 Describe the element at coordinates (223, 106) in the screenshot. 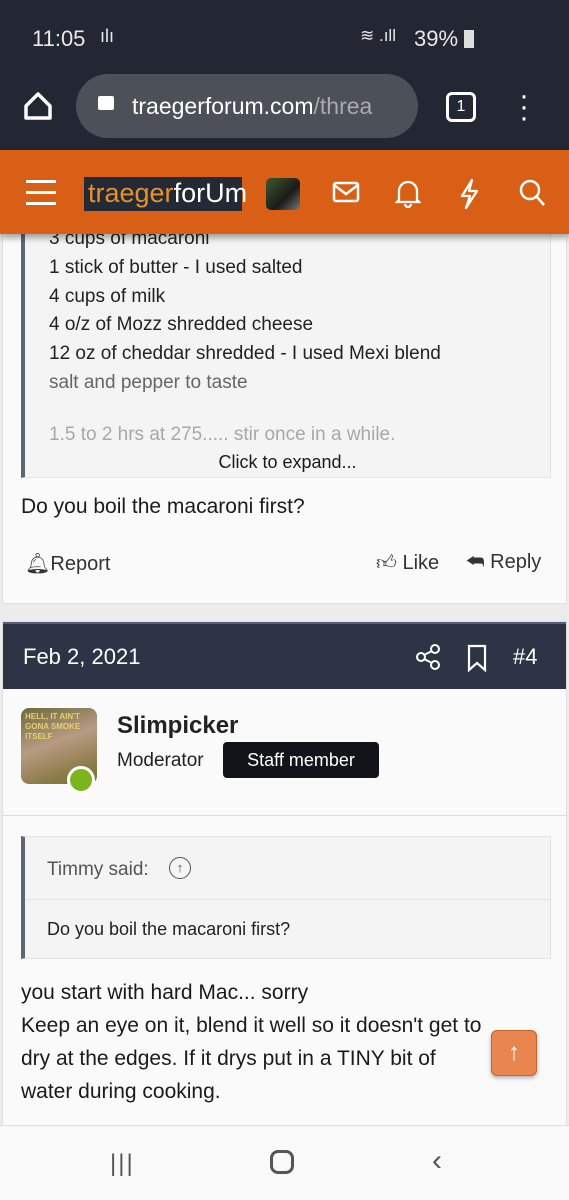

I see `url-domain: traegerforum.com` at that location.